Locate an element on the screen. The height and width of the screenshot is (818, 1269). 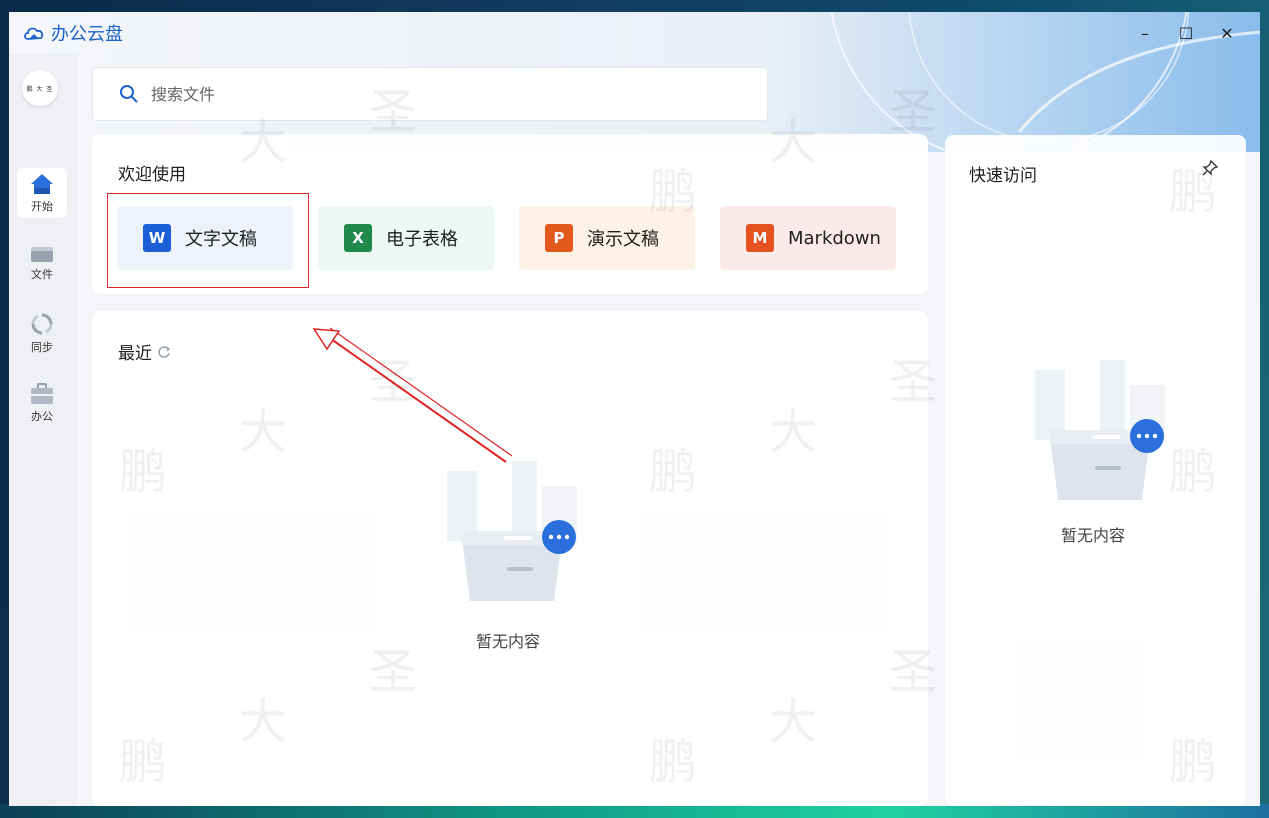
search-input is located at coordinates (431, 94).